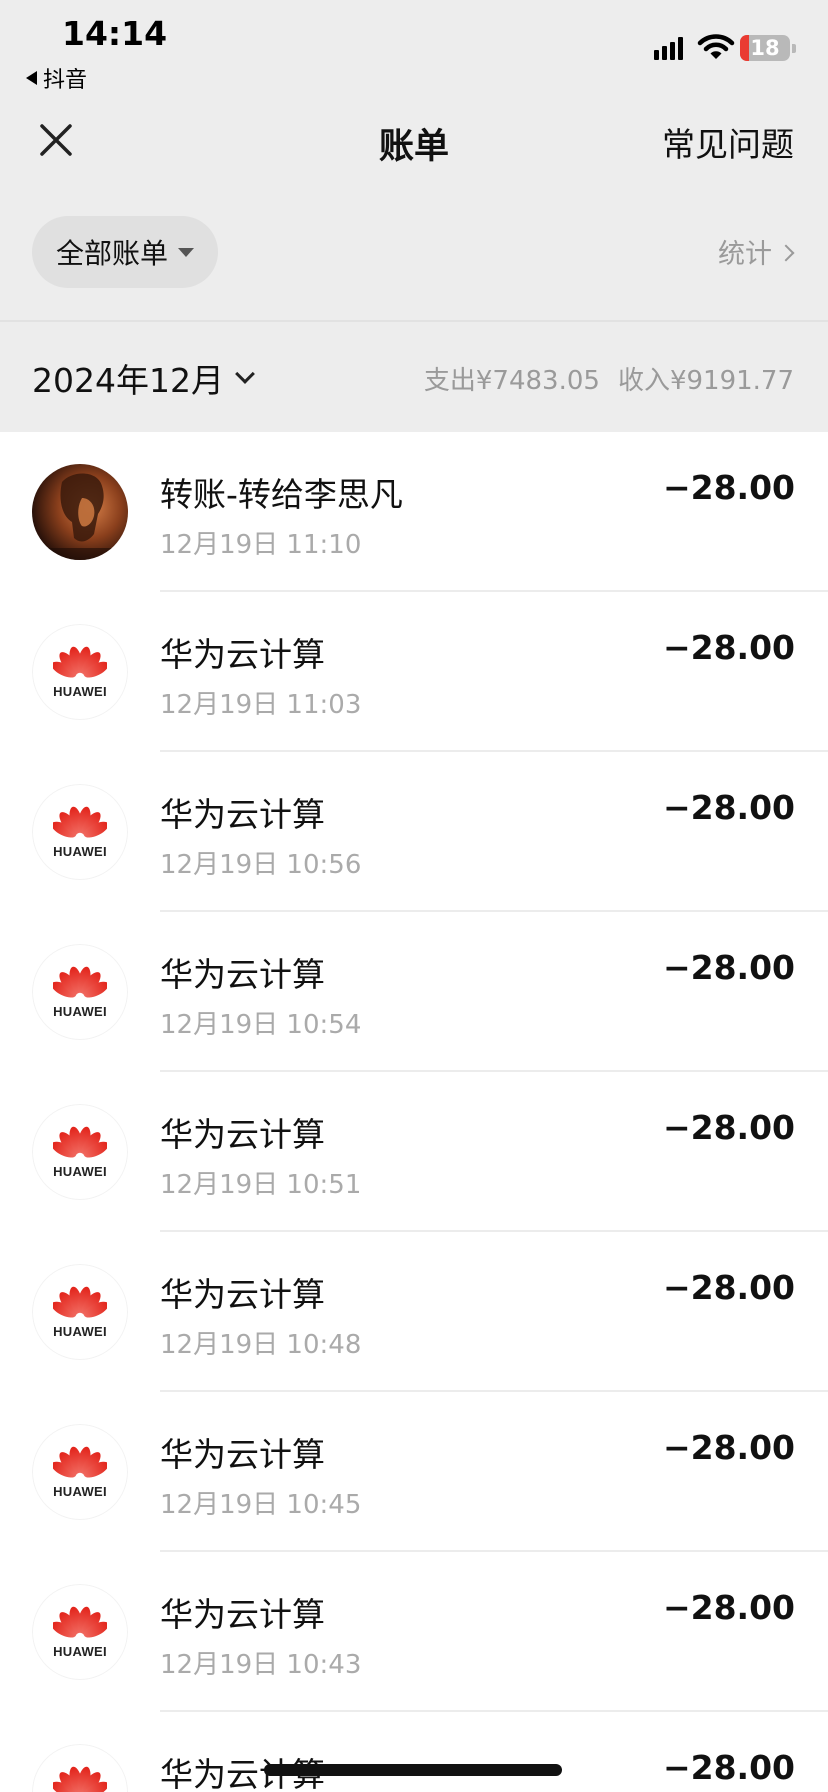 This screenshot has width=828, height=1792. Describe the element at coordinates (128, 380) in the screenshot. I see `month-label: 2024年12月` at that location.